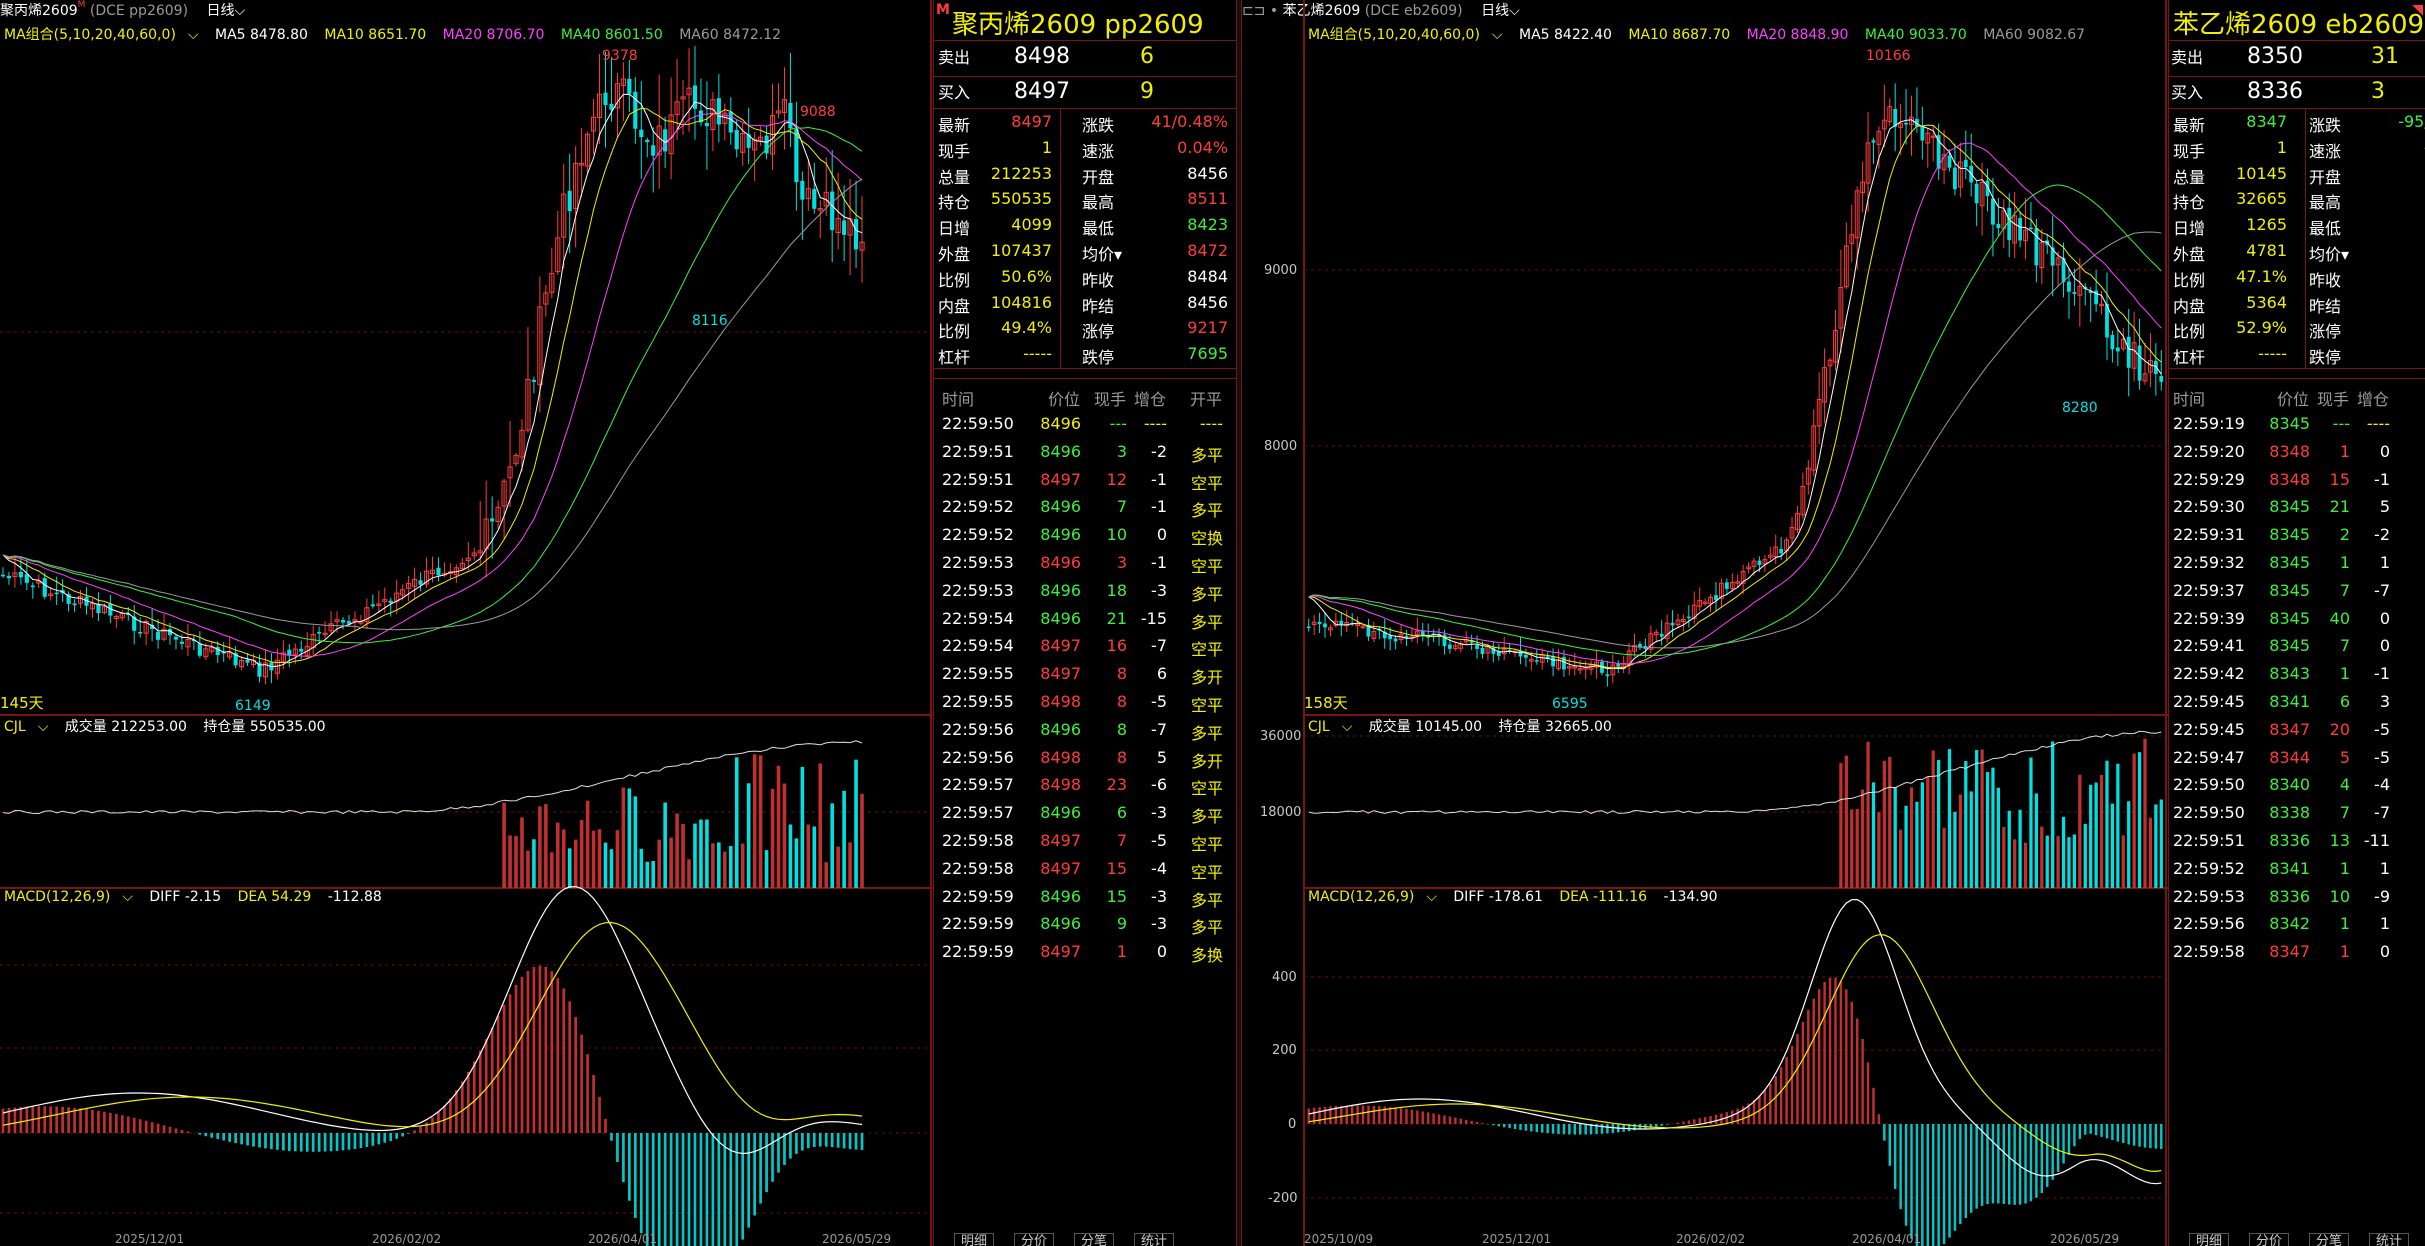  What do you see at coordinates (2297, 705) in the screenshot?
I see `tick-row: 22:59:45 8341 6 3` at bounding box center [2297, 705].